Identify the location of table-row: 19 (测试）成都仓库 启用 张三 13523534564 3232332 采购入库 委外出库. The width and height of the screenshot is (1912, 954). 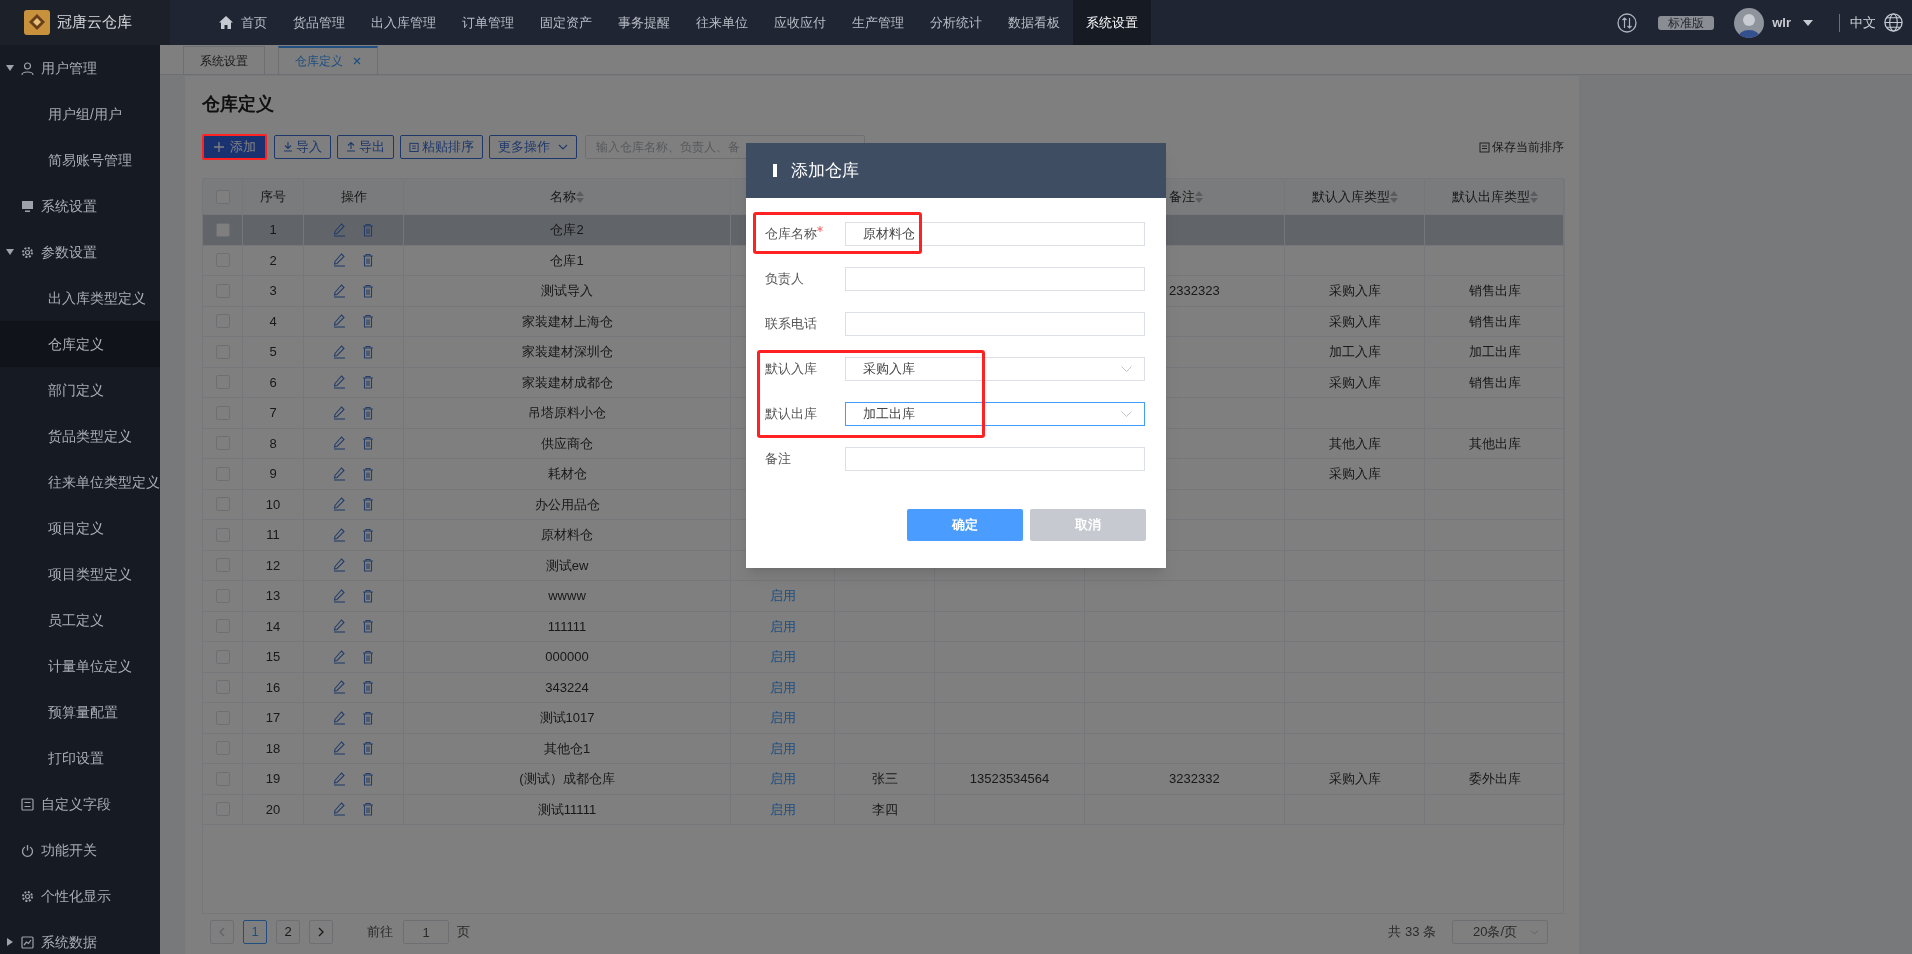
(883, 779).